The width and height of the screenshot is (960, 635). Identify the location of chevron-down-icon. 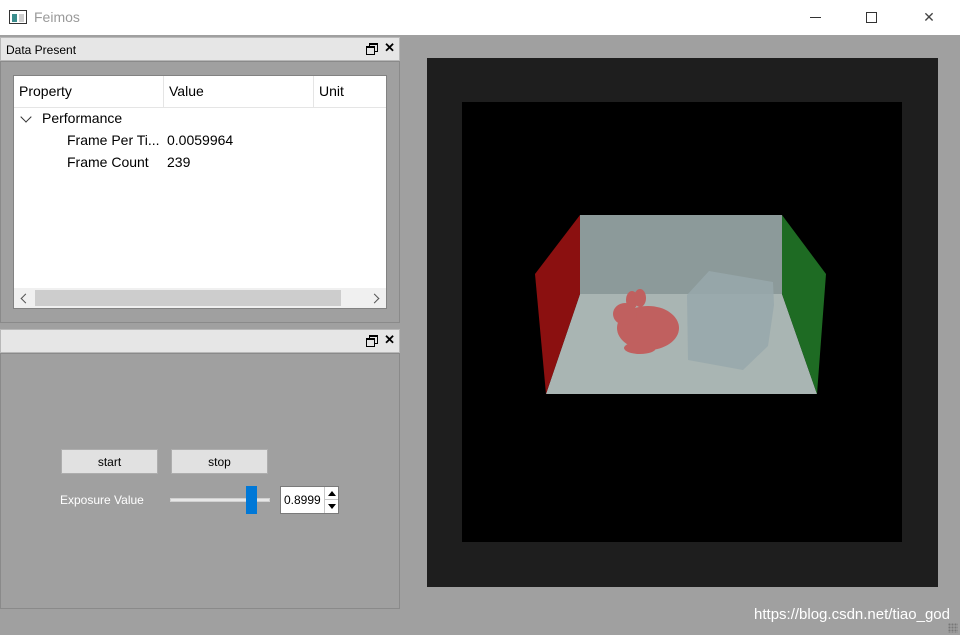
(26, 117).